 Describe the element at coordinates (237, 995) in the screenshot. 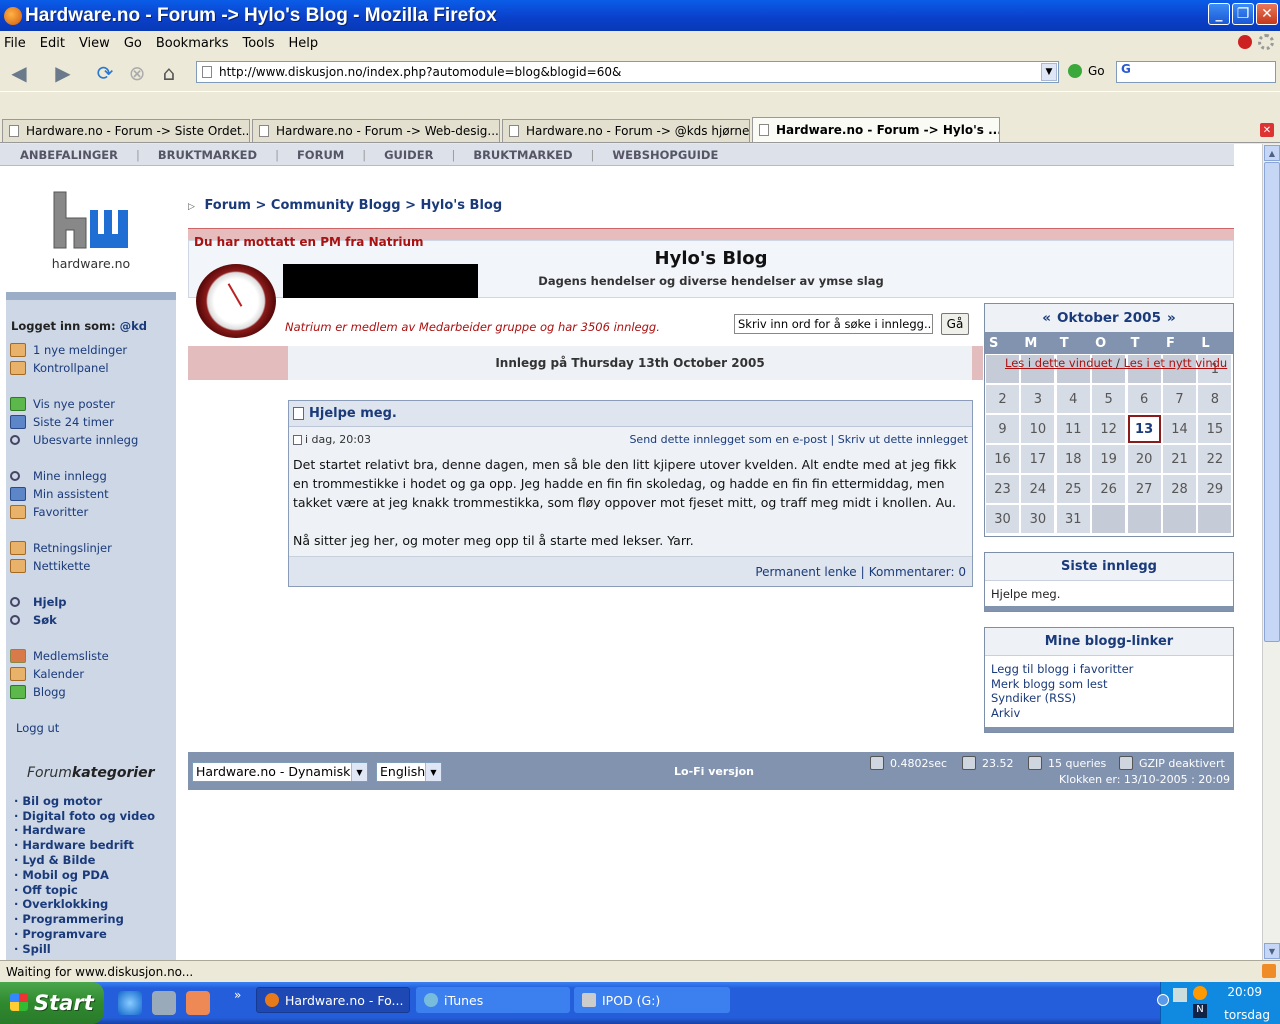

I see `quicklaunch-expand-icon: »` at that location.